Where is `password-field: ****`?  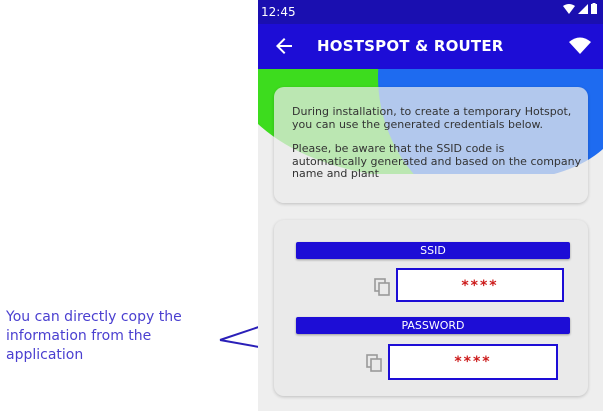 password-field: **** is located at coordinates (473, 362).